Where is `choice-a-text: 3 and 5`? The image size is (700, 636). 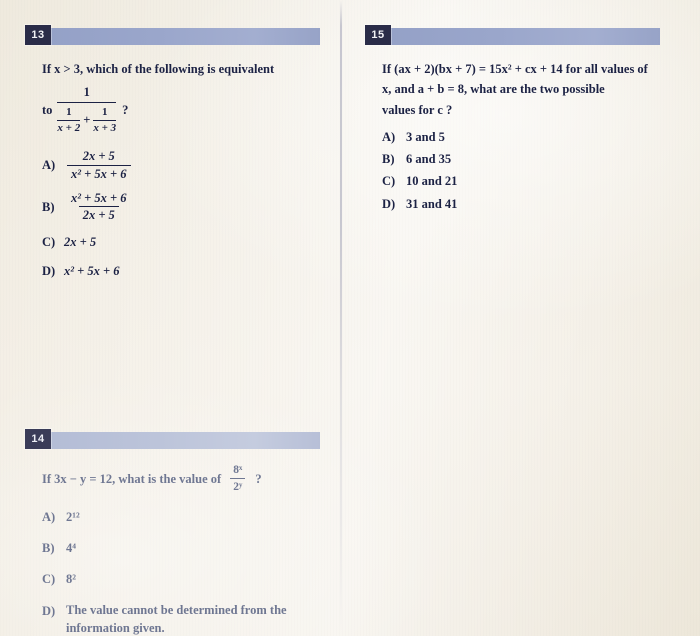 choice-a-text: 3 and 5 is located at coordinates (425, 136).